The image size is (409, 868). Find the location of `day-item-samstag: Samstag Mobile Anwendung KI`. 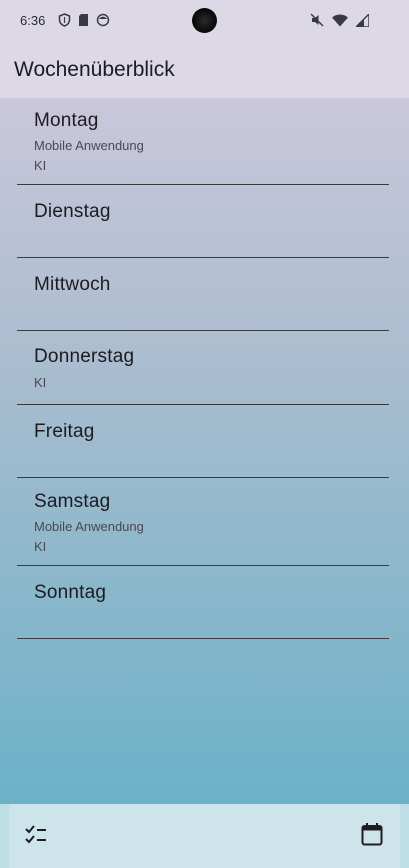

day-item-samstag: Samstag Mobile Anwendung KI is located at coordinates (203, 522).